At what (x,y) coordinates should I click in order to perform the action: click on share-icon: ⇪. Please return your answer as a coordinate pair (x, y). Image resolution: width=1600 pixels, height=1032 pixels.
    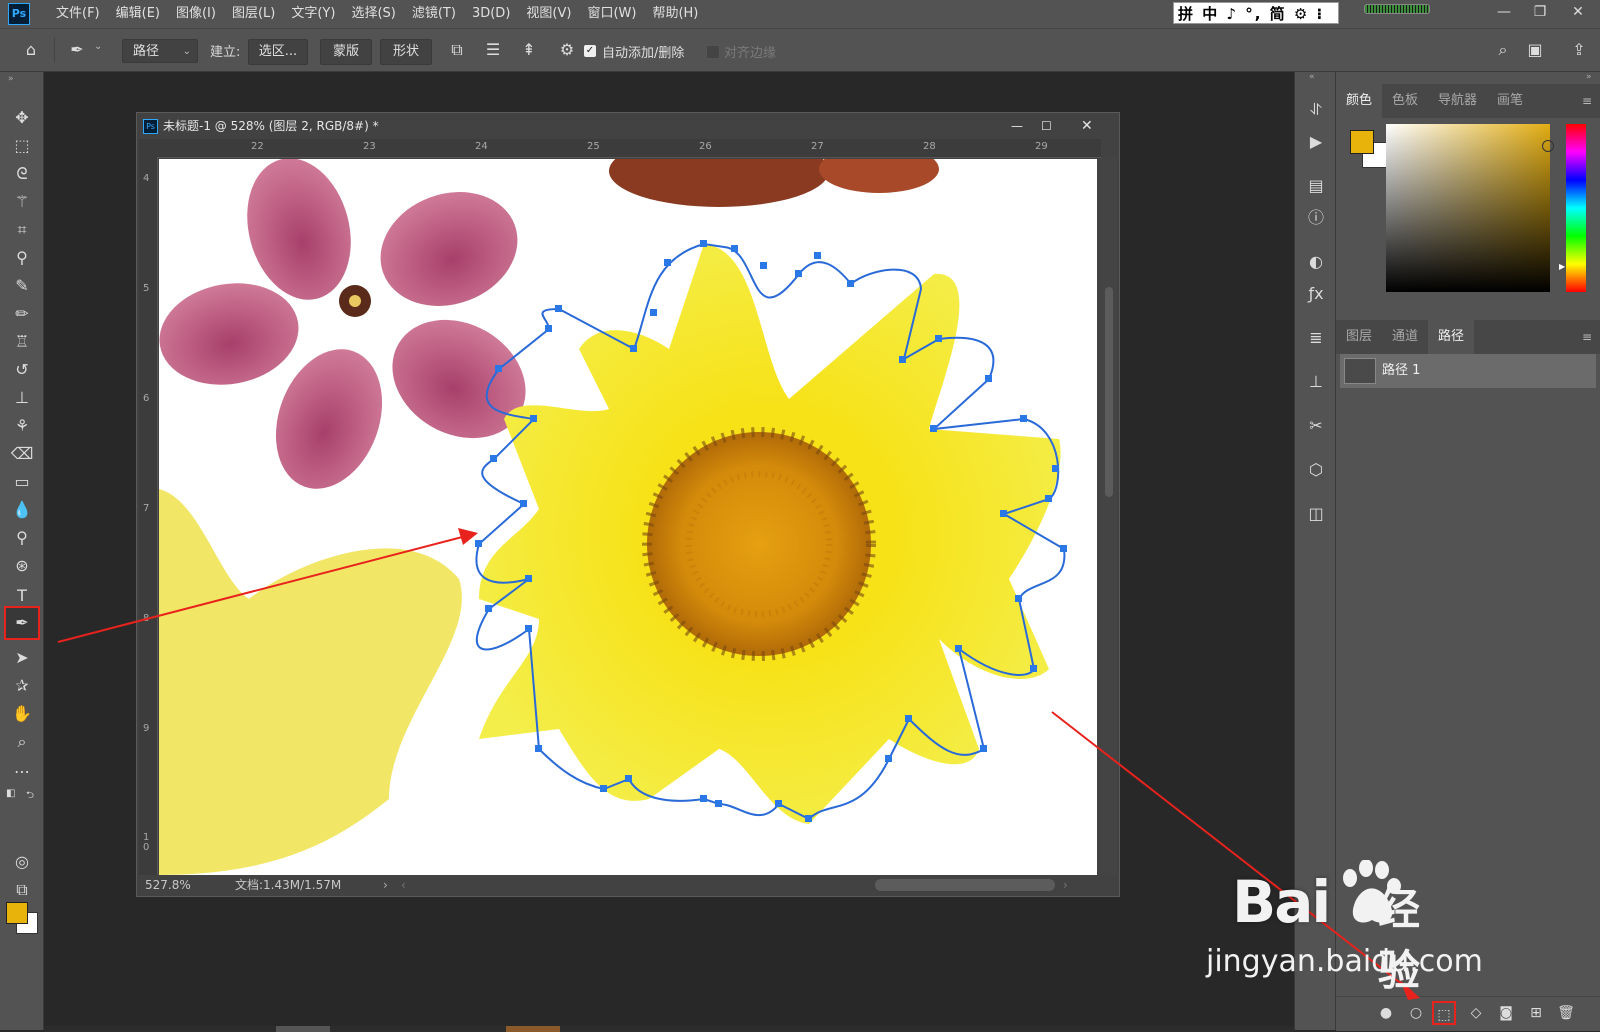
    Looking at the image, I should click on (1579, 50).